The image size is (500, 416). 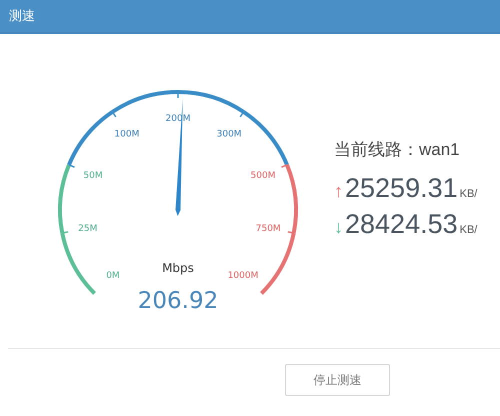 What do you see at coordinates (338, 227) in the screenshot?
I see `arrow-icon: ↓` at bounding box center [338, 227].